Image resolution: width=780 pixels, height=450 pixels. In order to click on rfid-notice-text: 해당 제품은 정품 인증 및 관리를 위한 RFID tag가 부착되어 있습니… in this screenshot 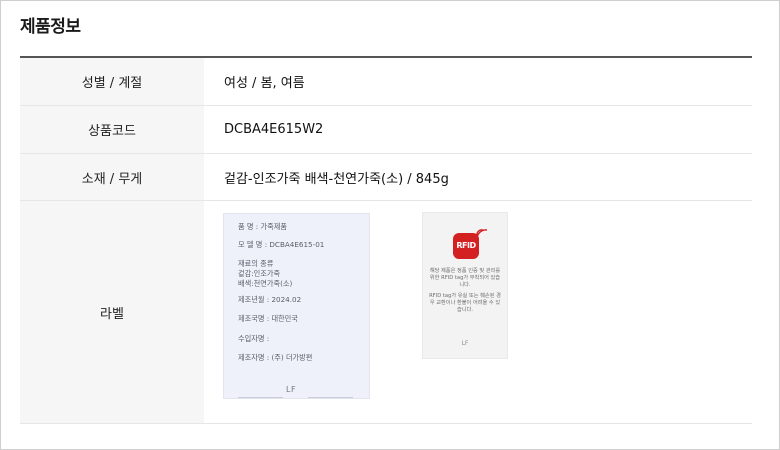, I will do `click(465, 278)`.